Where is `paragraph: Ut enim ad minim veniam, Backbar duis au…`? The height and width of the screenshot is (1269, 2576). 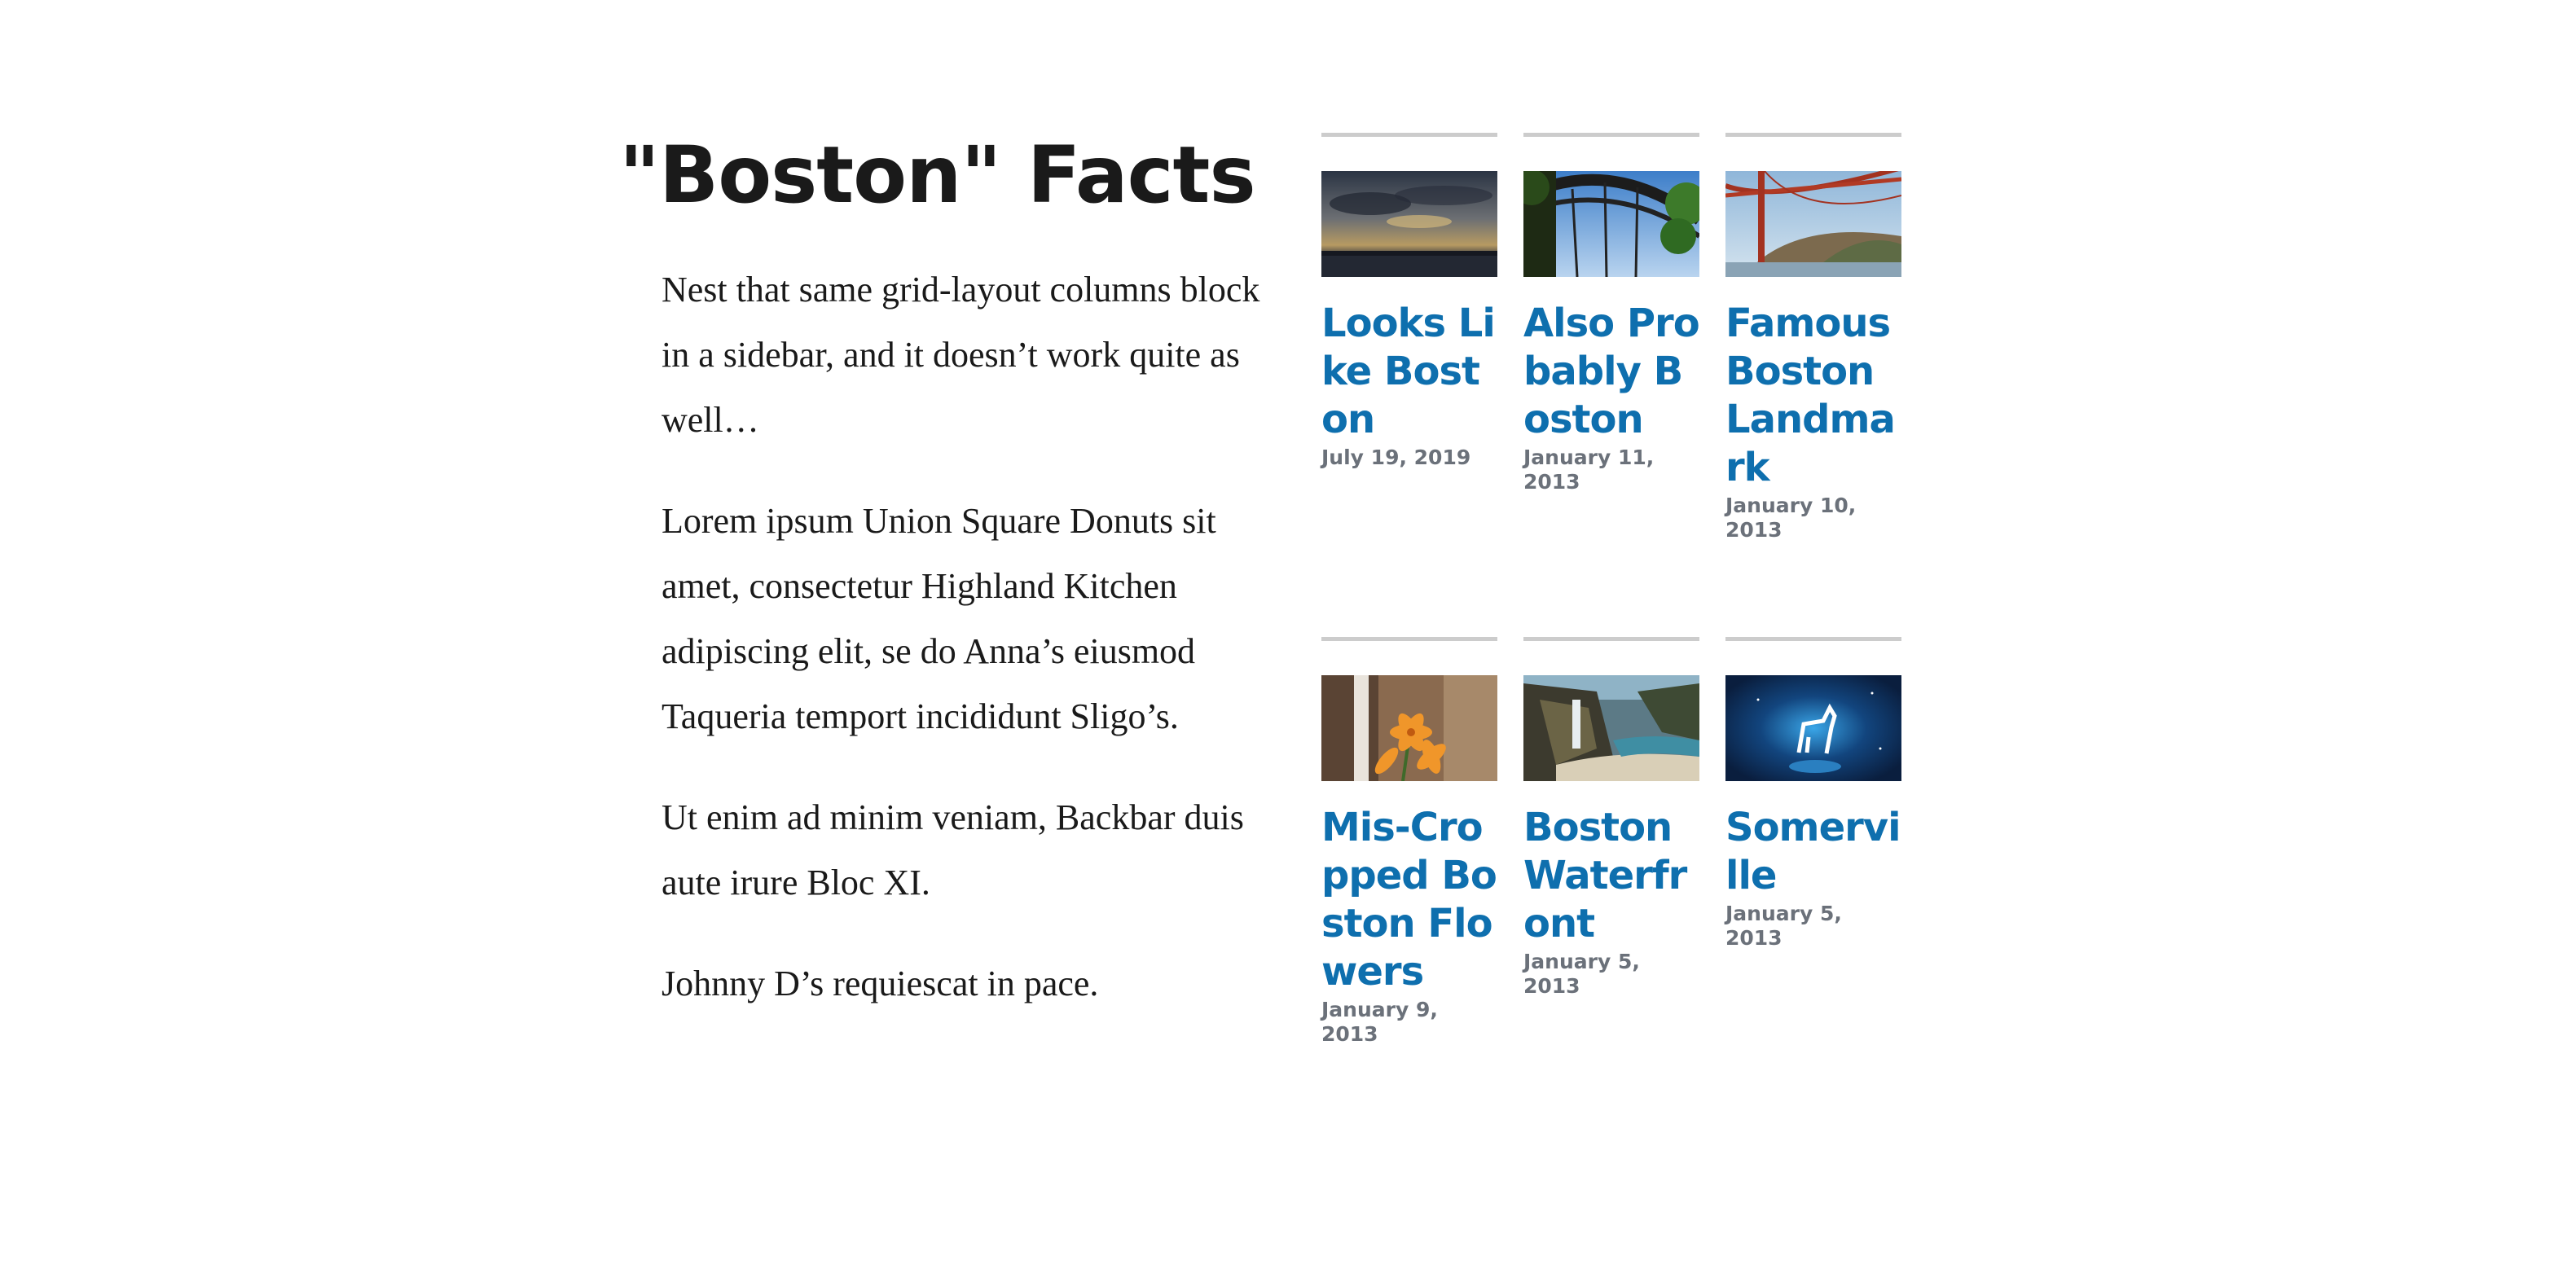
paragraph: Ut enim ad minim veniam, Backbar duis au… is located at coordinates (953, 850).